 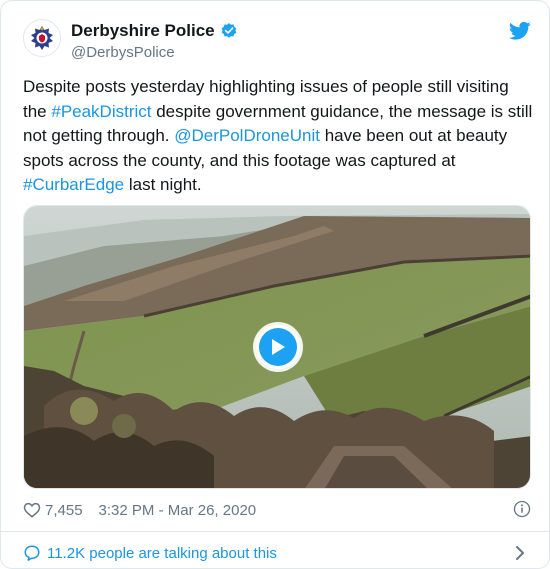 I want to click on info-icon, so click(x=522, y=509).